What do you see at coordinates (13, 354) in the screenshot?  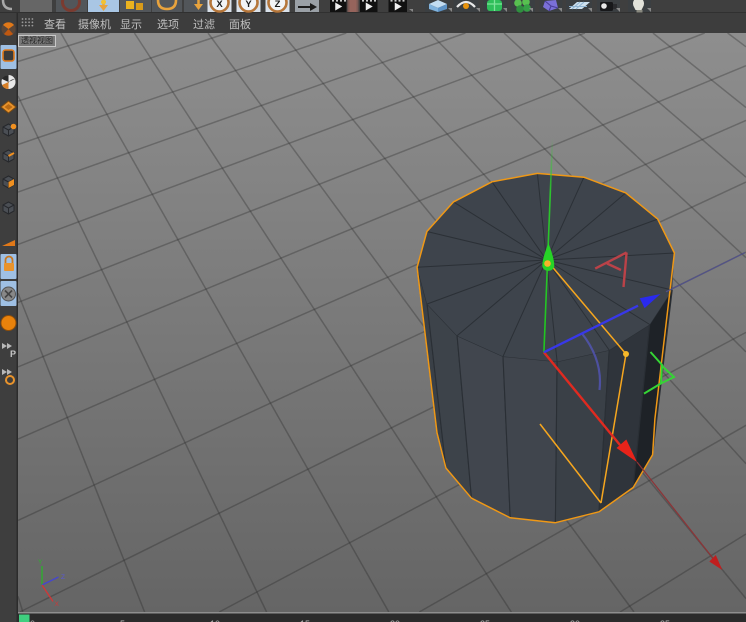 I see `svg-text: P` at bounding box center [13, 354].